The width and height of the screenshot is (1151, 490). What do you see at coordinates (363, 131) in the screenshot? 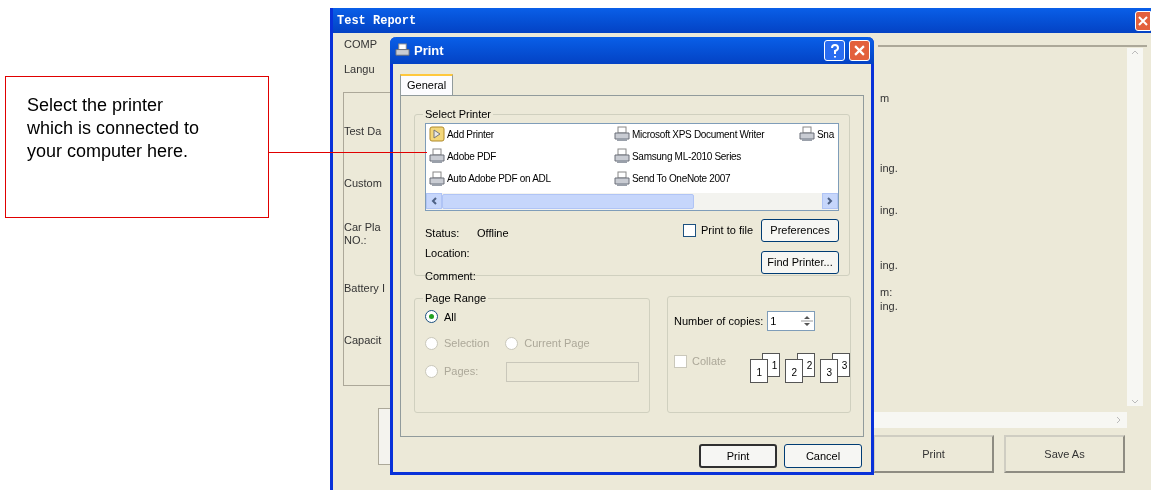
I see `field-label: Test Da` at bounding box center [363, 131].